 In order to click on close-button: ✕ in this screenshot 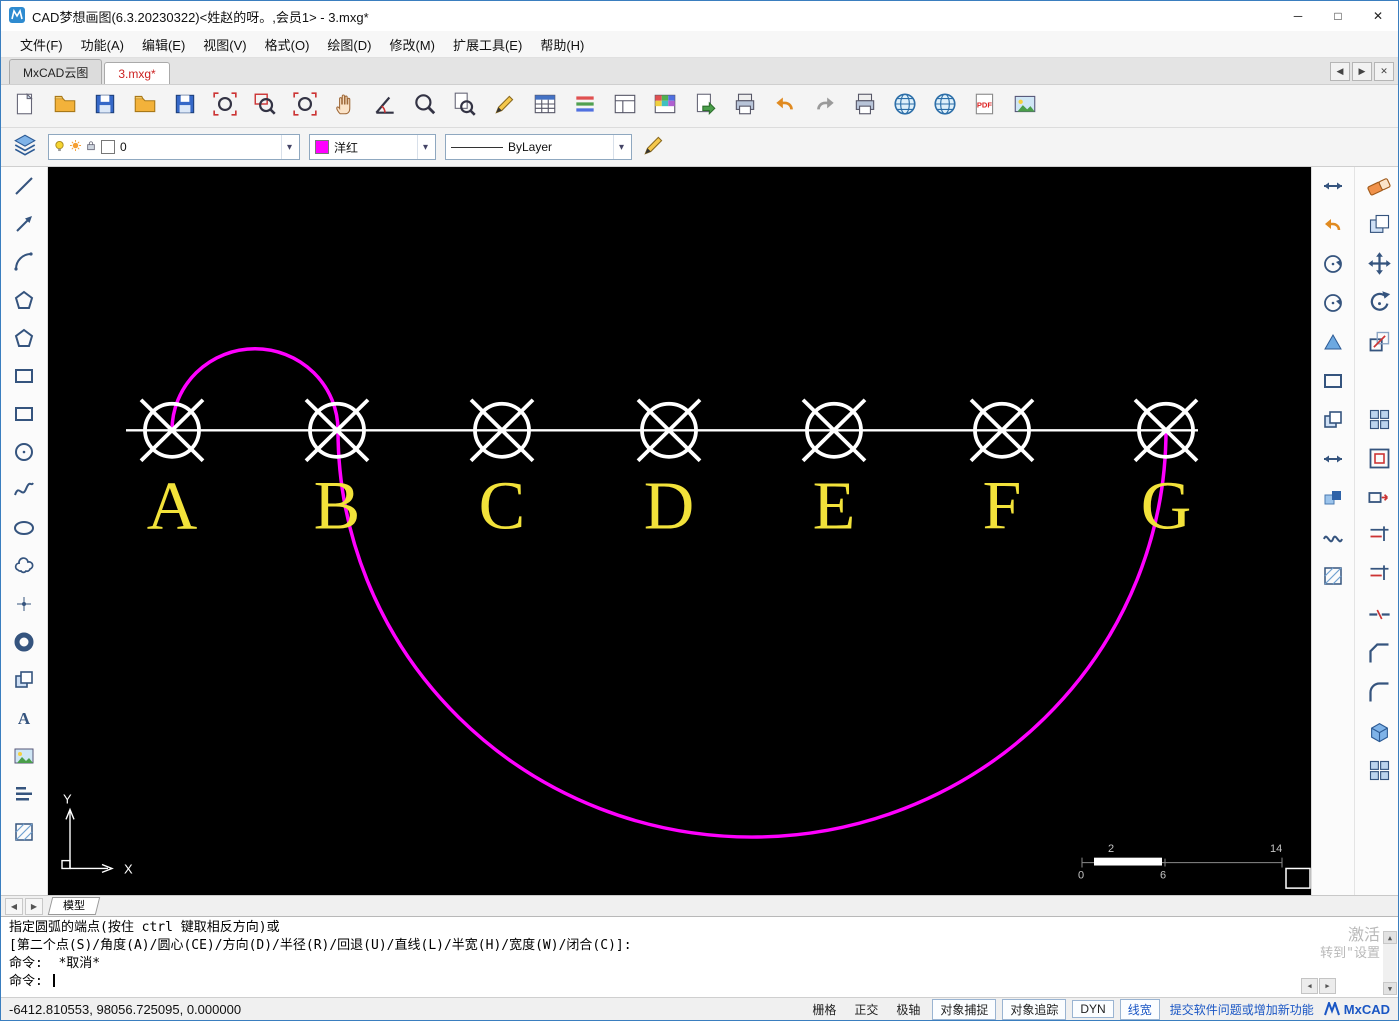, I will do `click(1378, 16)`.